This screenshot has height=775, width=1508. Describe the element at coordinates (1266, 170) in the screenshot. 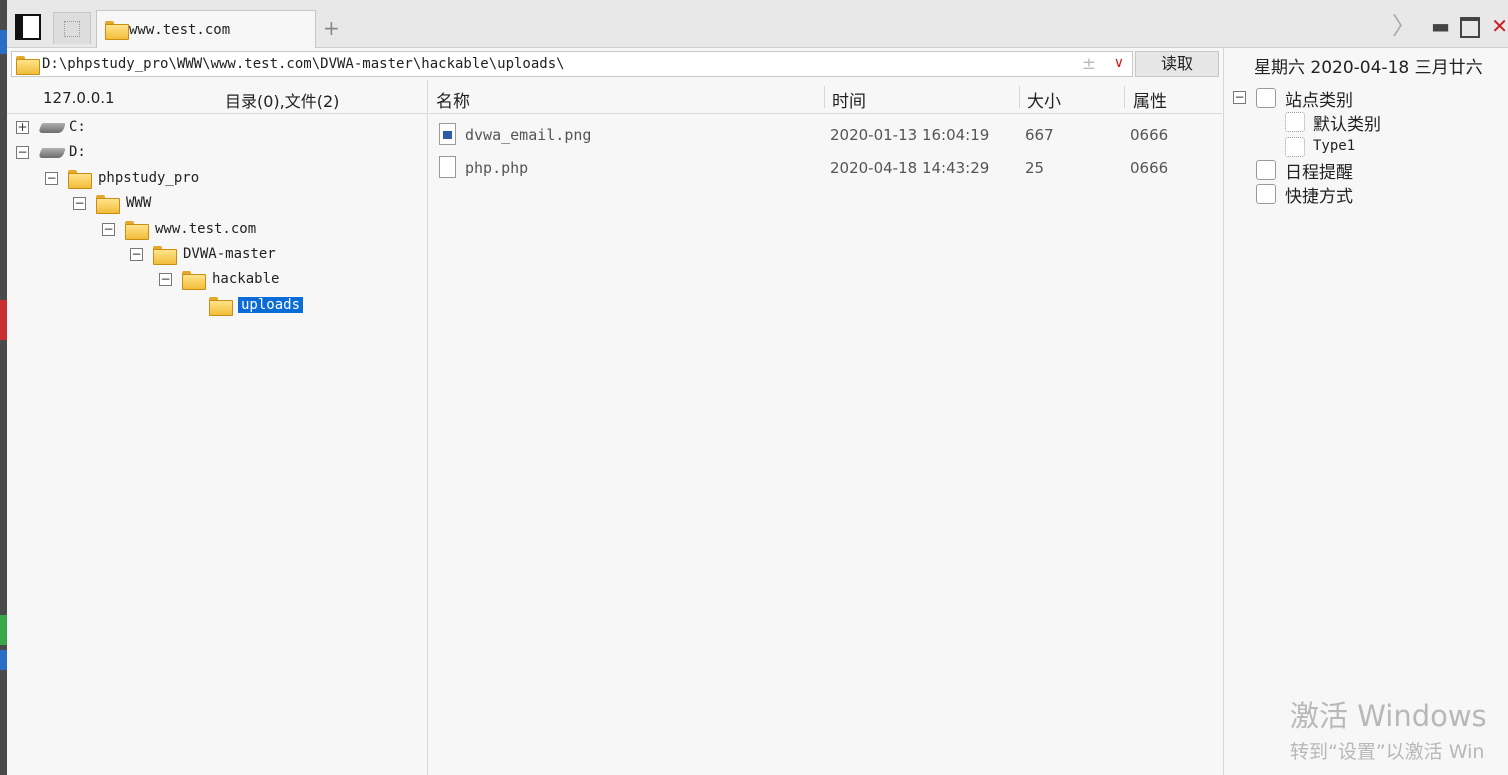

I see `clock-icon` at that location.